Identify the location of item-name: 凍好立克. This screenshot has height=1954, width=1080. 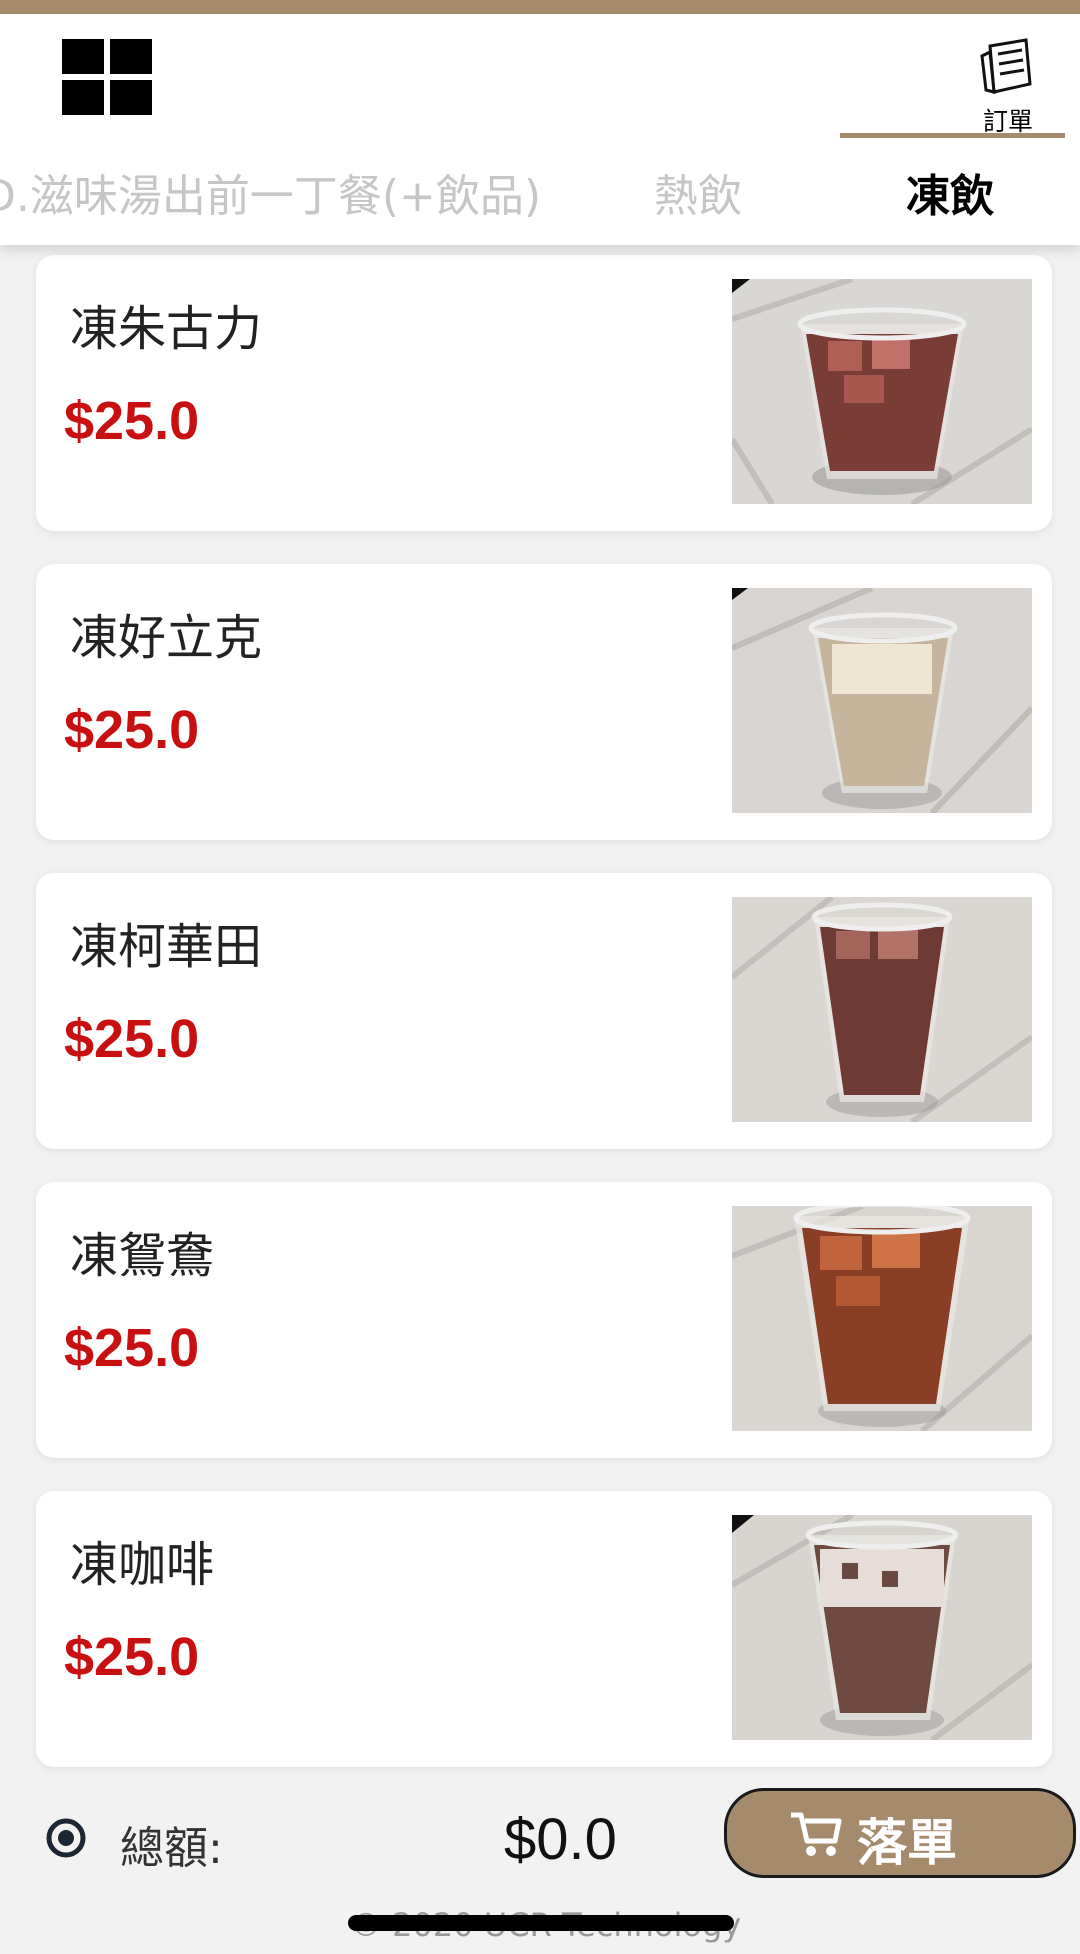
(166, 638).